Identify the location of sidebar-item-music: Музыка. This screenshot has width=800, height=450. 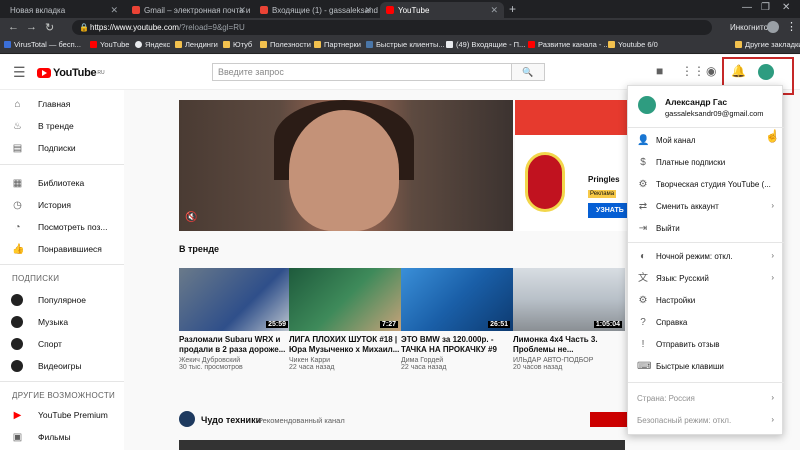
(62, 322).